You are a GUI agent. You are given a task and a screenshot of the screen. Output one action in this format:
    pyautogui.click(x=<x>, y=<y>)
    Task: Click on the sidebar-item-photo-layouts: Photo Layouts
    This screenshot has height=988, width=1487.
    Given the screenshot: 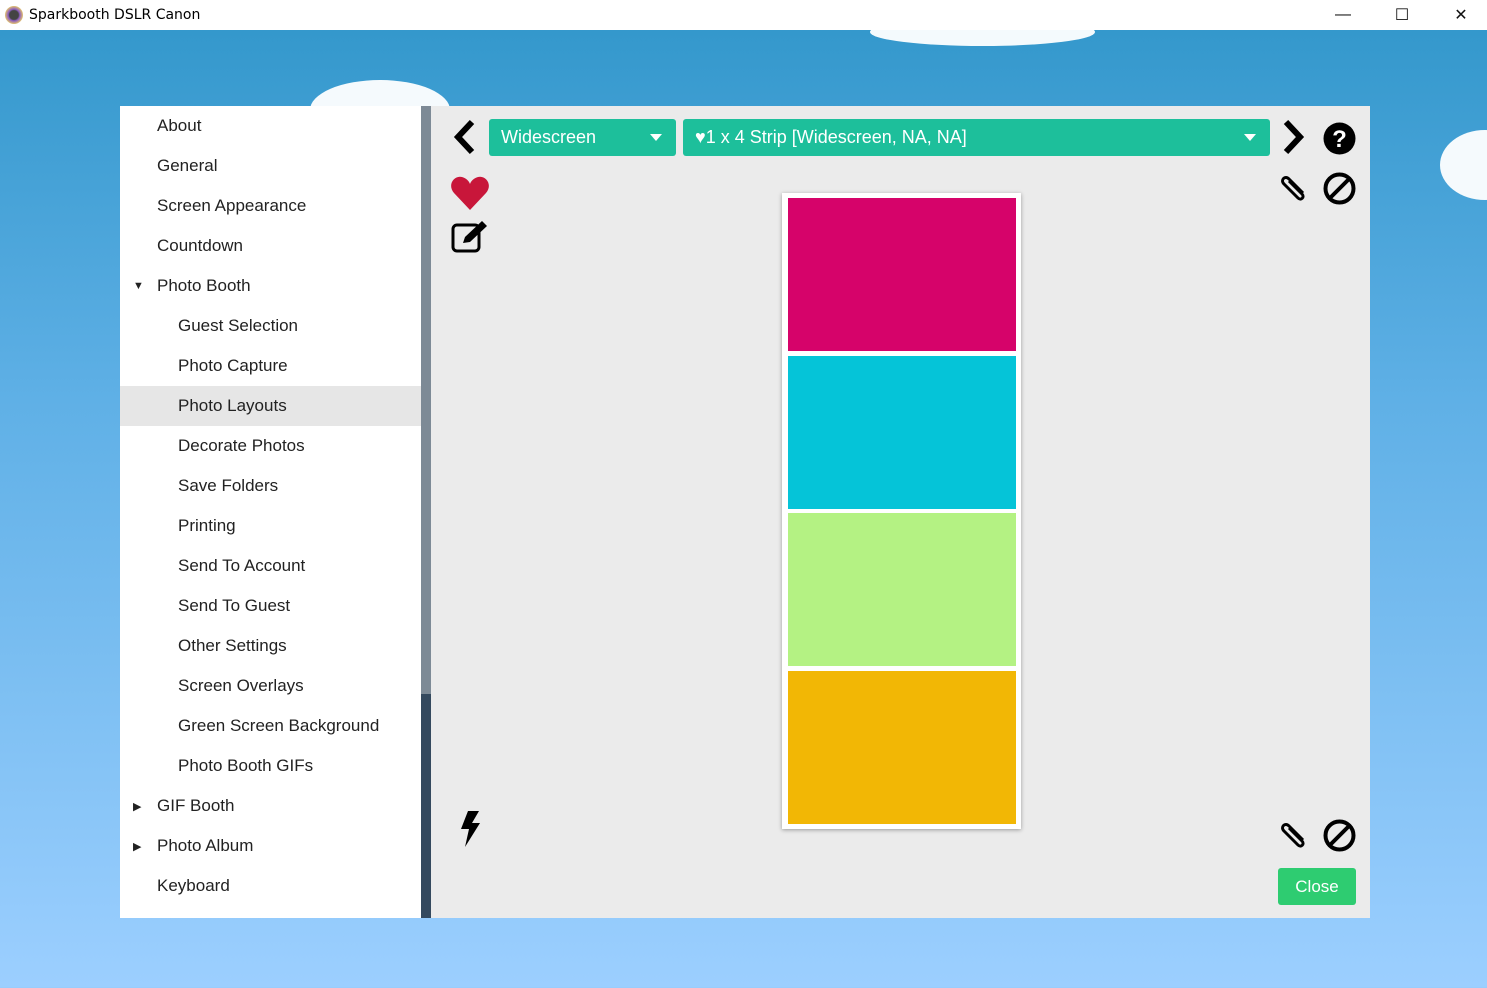 What is the action you would take?
    pyautogui.click(x=270, y=406)
    